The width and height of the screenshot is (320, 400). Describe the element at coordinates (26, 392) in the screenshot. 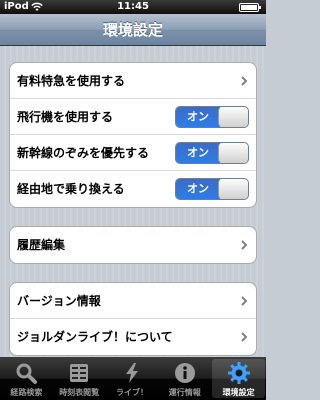

I see `tab-label: 経路検索` at that location.